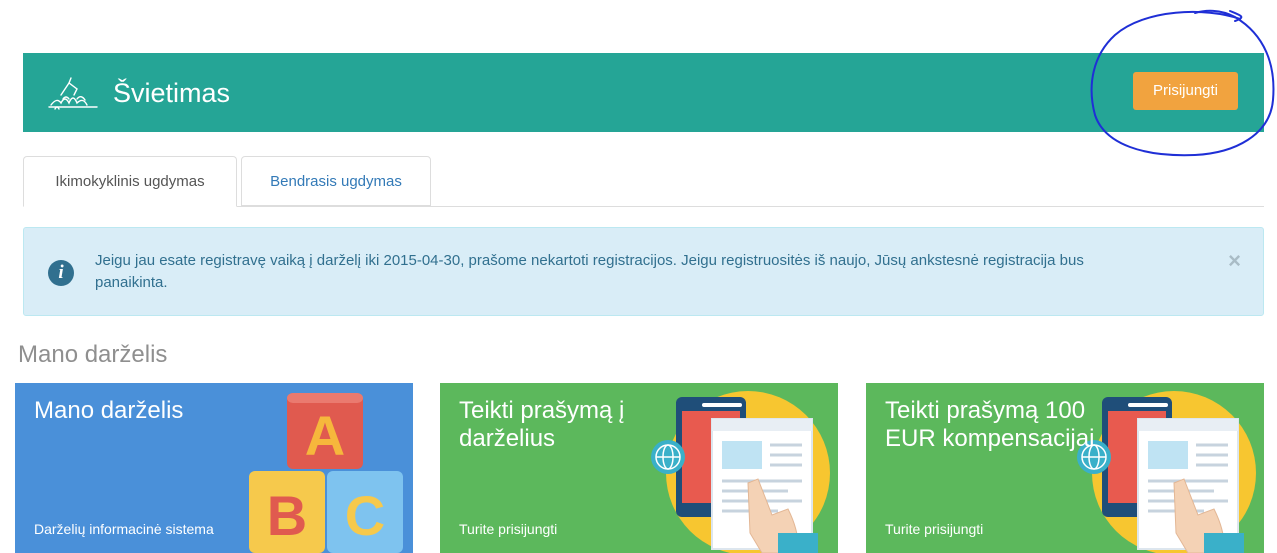 This screenshot has height=553, width=1277. What do you see at coordinates (326, 473) in the screenshot?
I see `abc-blocks-icon: A B C` at bounding box center [326, 473].